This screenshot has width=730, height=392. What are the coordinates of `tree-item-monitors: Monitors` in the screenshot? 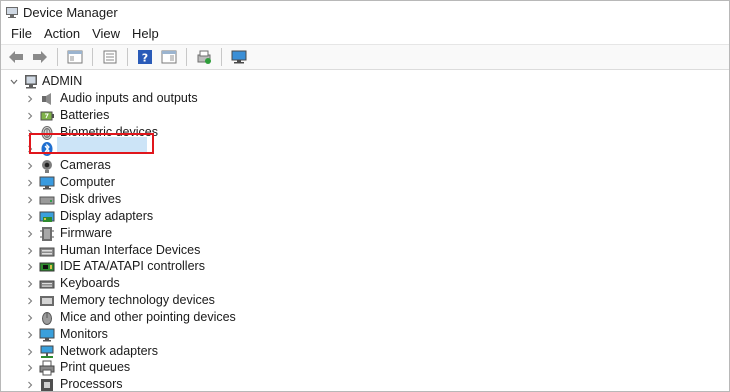 It's located at (365, 334).